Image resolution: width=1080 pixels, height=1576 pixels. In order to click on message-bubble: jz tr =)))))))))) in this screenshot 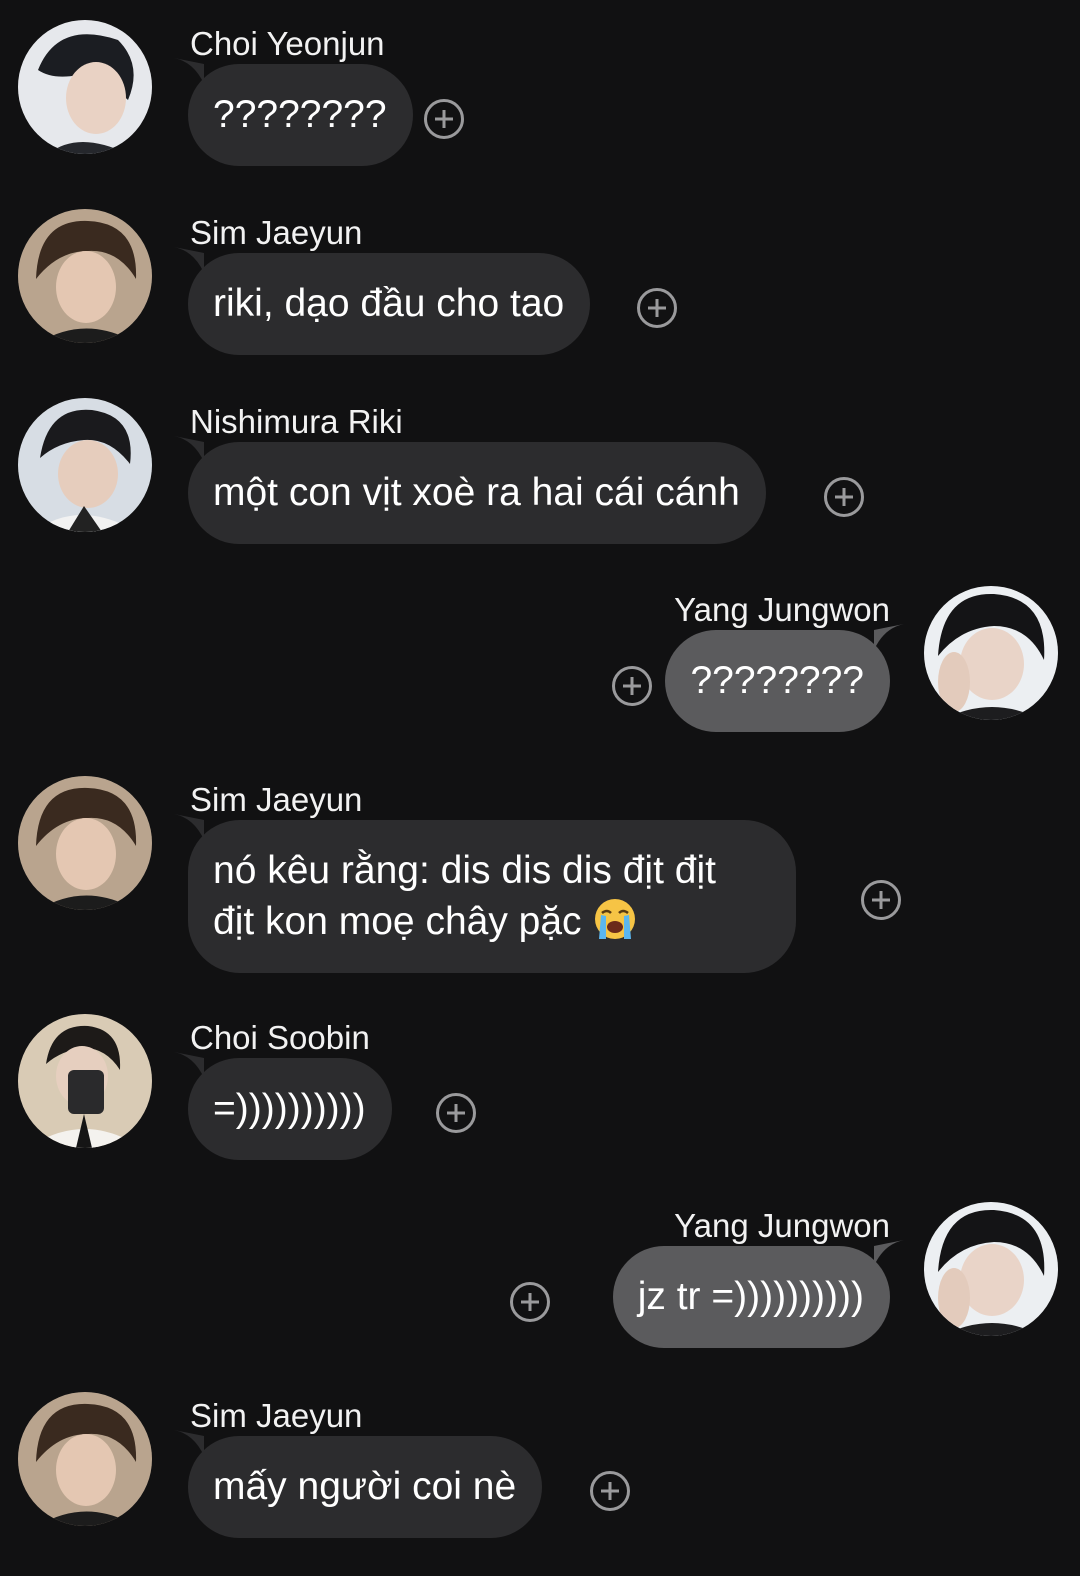, I will do `click(751, 1297)`.